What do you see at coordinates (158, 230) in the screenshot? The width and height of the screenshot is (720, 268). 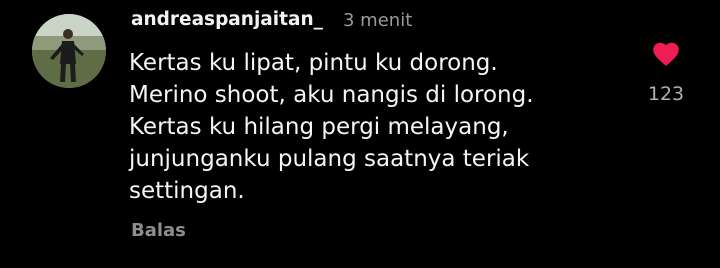 I see `reply-button: Balas` at bounding box center [158, 230].